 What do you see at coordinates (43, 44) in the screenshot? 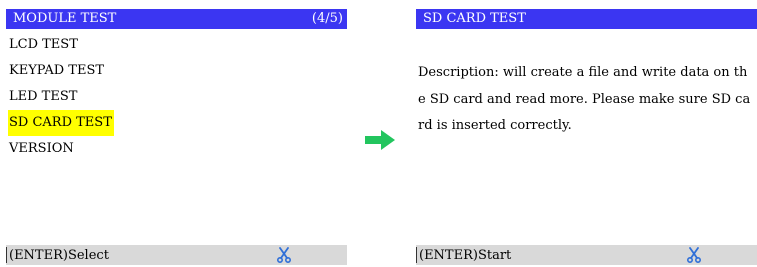
I see `menu-item-label: LCD TEST` at bounding box center [43, 44].